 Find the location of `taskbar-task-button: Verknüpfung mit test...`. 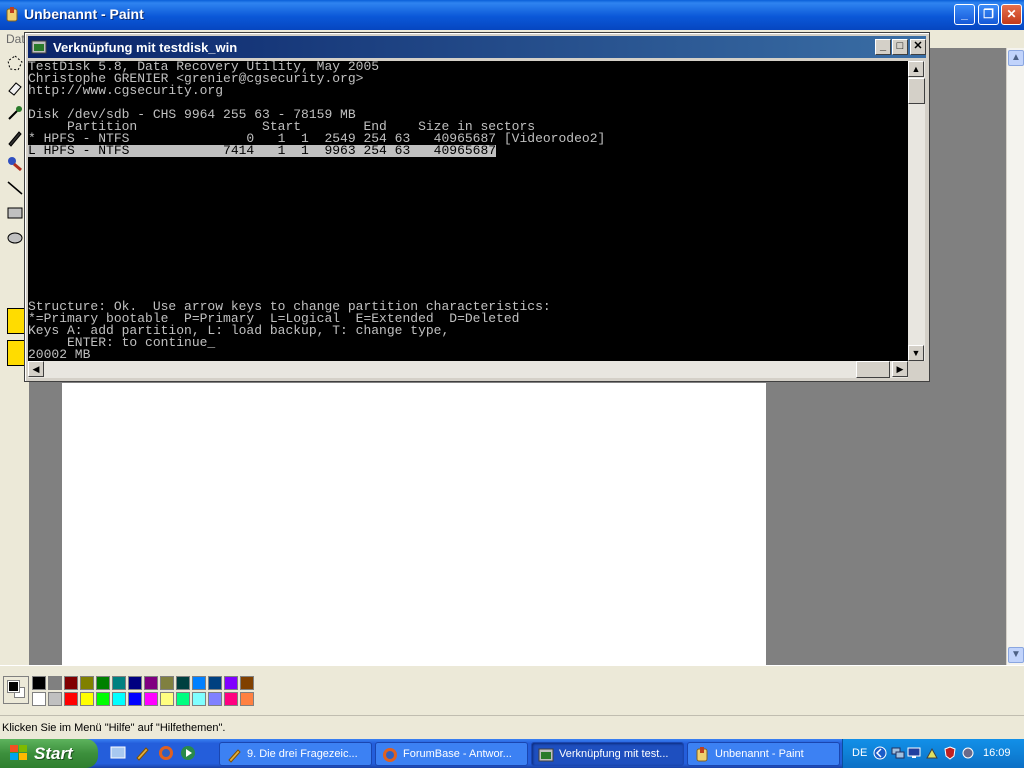

taskbar-task-button: Verknüpfung mit test... is located at coordinates (607, 754).